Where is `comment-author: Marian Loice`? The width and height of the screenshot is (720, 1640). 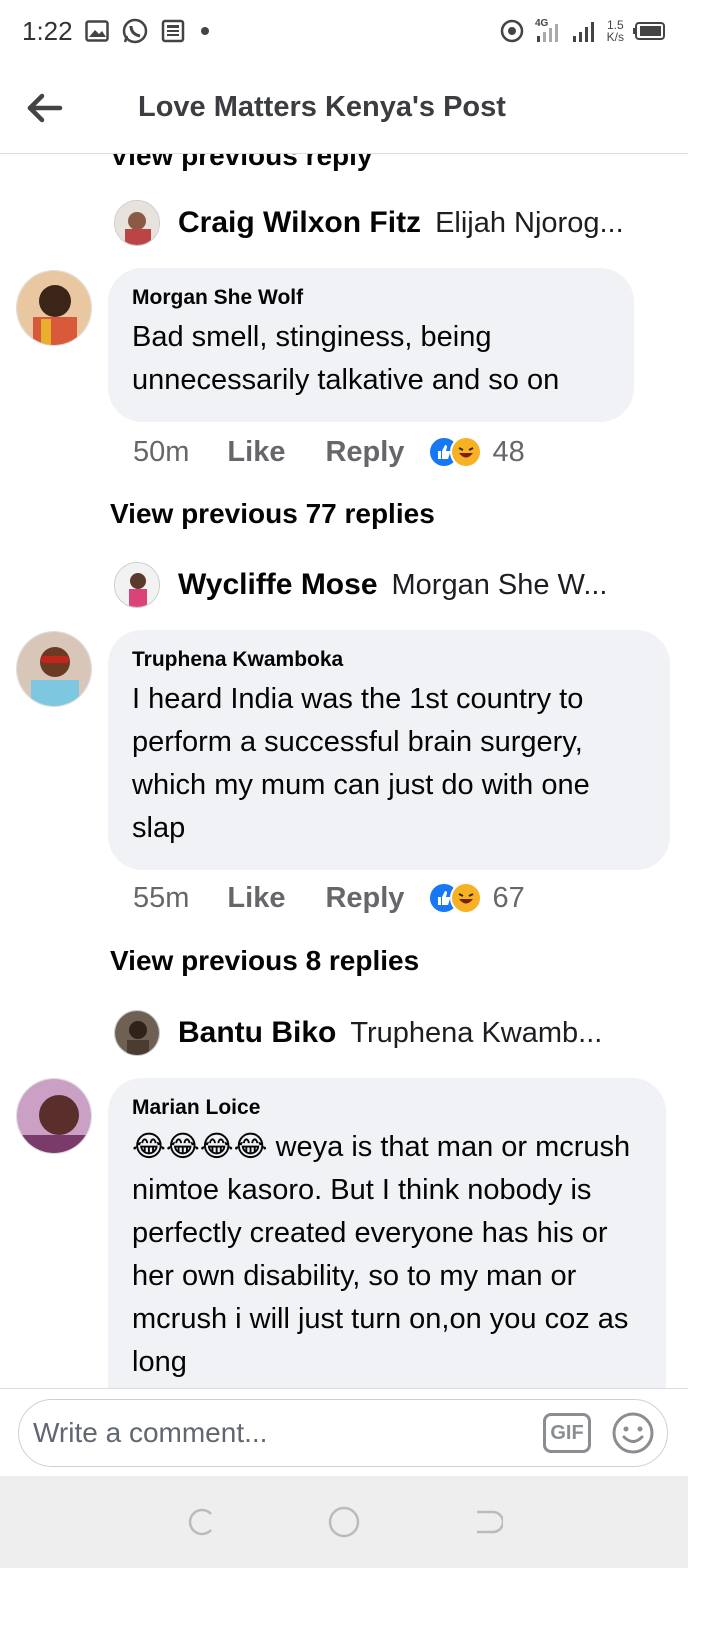
comment-author: Marian Loice is located at coordinates (387, 1108).